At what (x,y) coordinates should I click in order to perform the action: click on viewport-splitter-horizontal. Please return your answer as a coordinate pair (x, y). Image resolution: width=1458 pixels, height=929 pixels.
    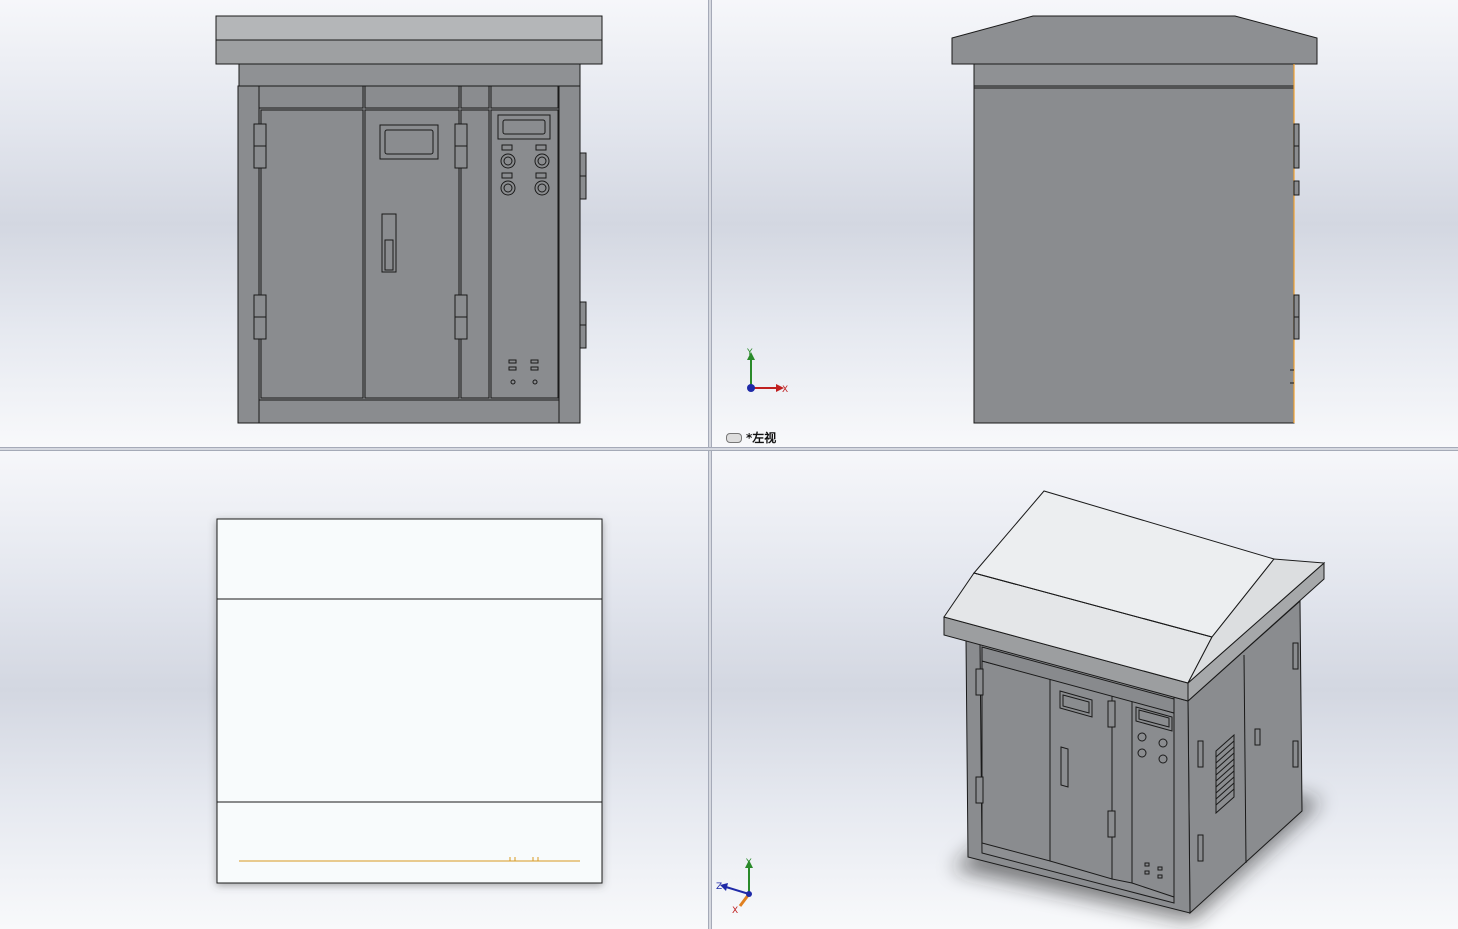
    Looking at the image, I should click on (729, 449).